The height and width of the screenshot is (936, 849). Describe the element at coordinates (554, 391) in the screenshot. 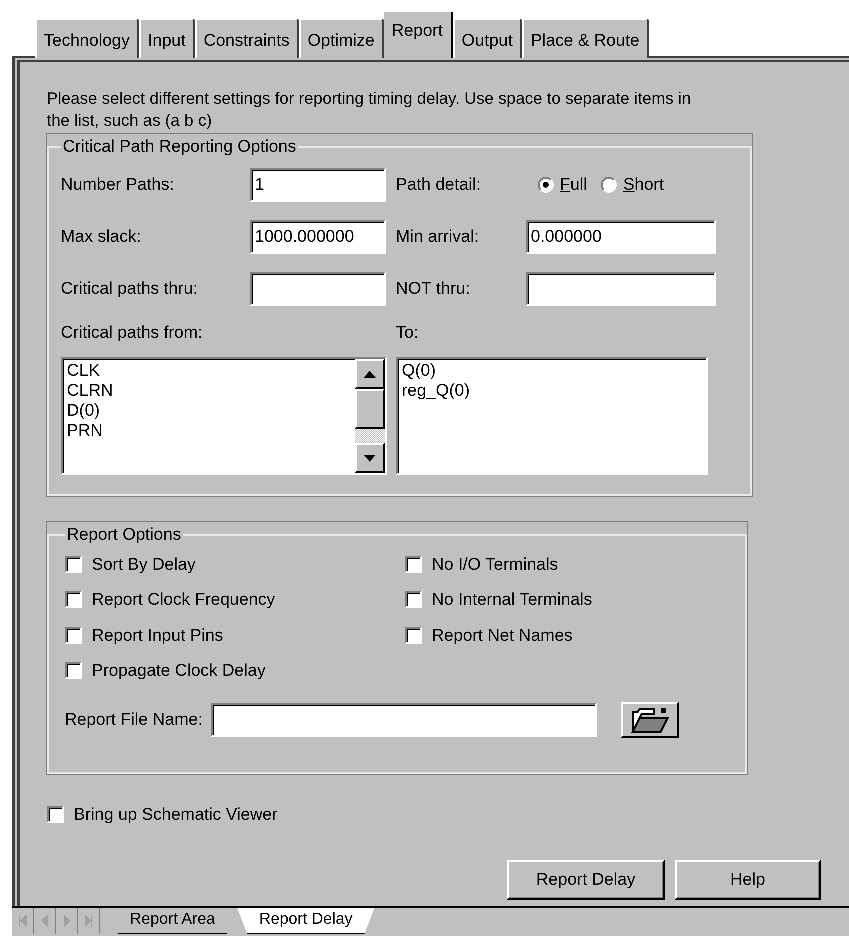

I see `list-item: reg_Q(0)` at that location.